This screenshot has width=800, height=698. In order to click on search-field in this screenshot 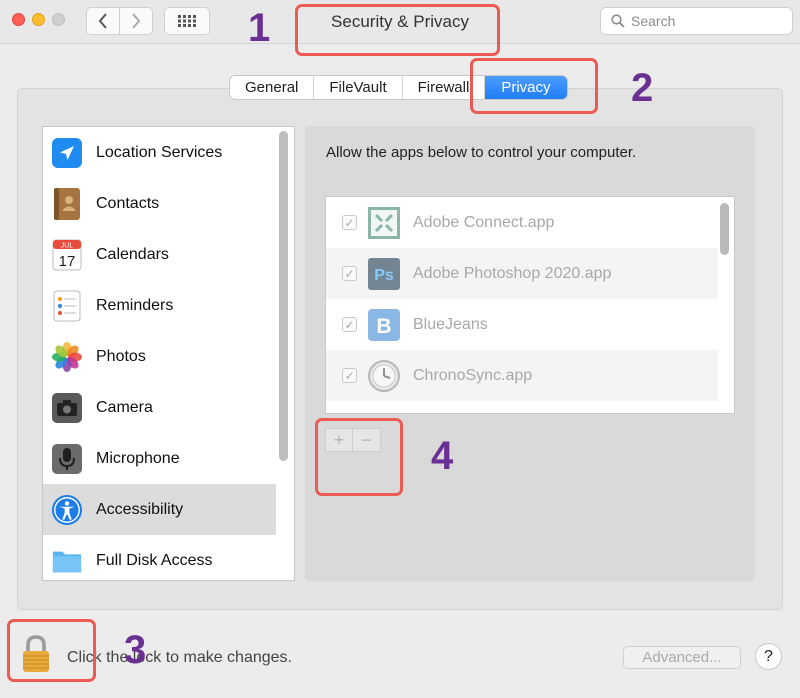, I will do `click(696, 21)`.